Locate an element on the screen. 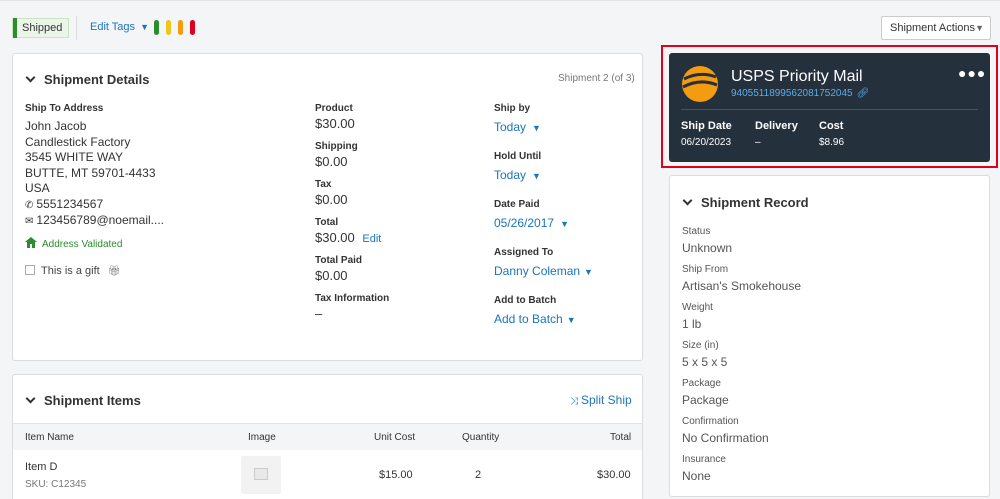  tag-green is located at coordinates (156, 27).